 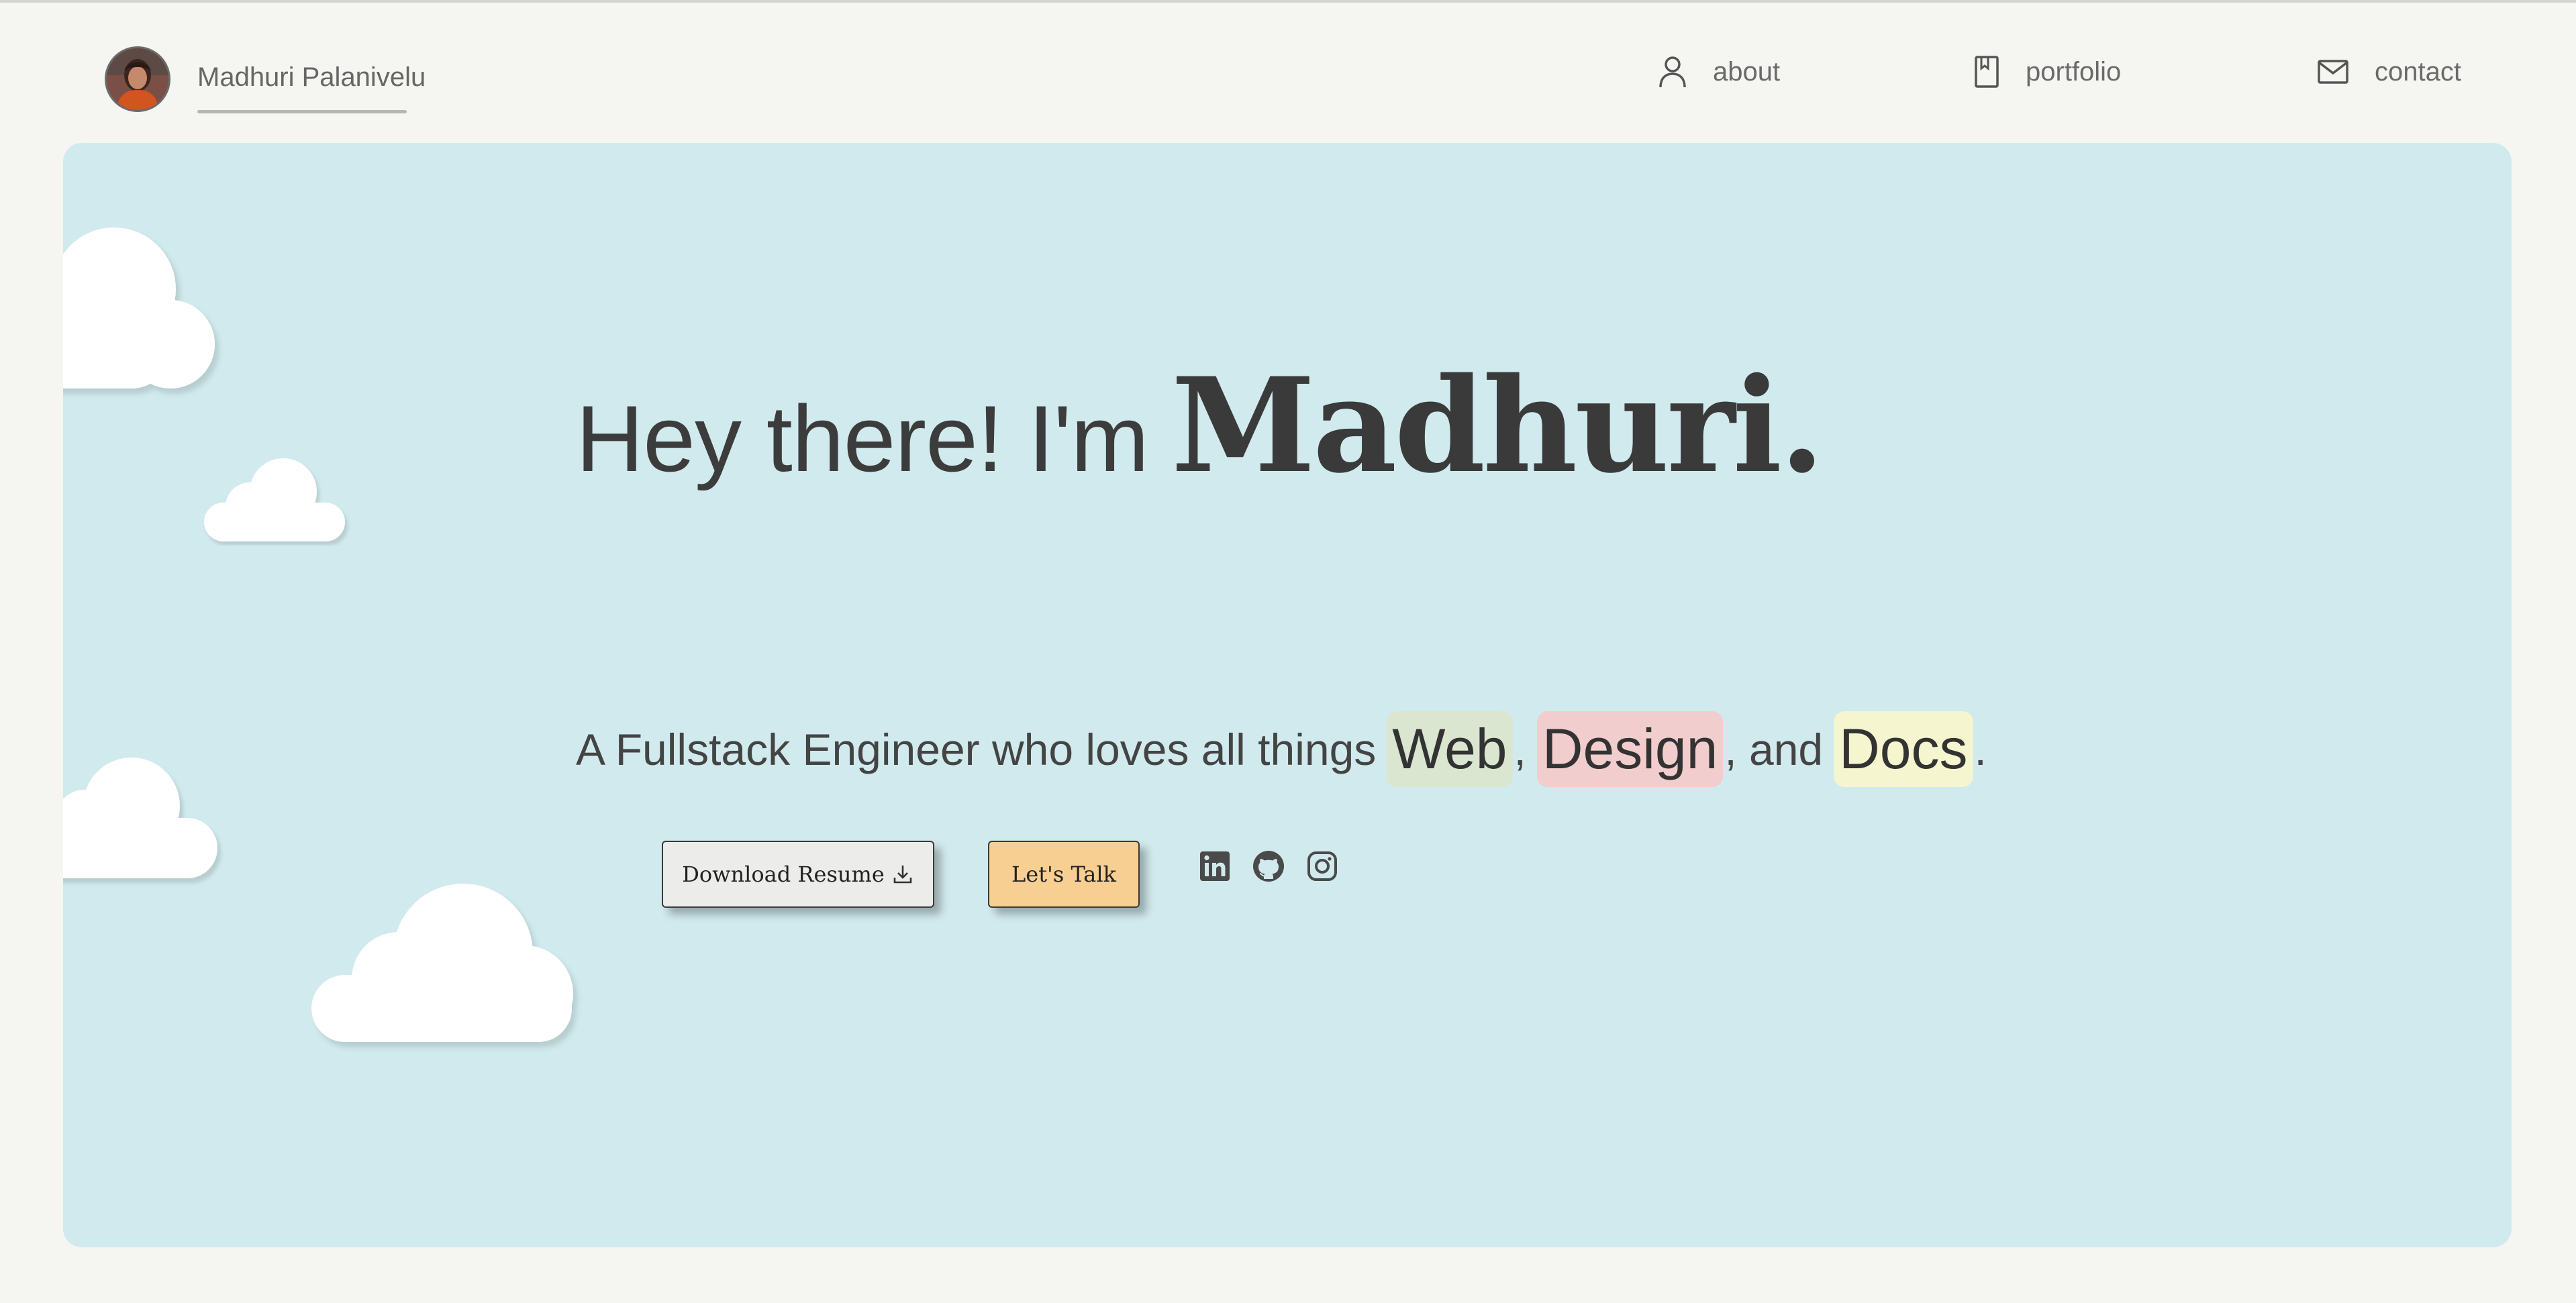 What do you see at coordinates (783, 874) in the screenshot?
I see `download-resume-label: Download Resume` at bounding box center [783, 874].